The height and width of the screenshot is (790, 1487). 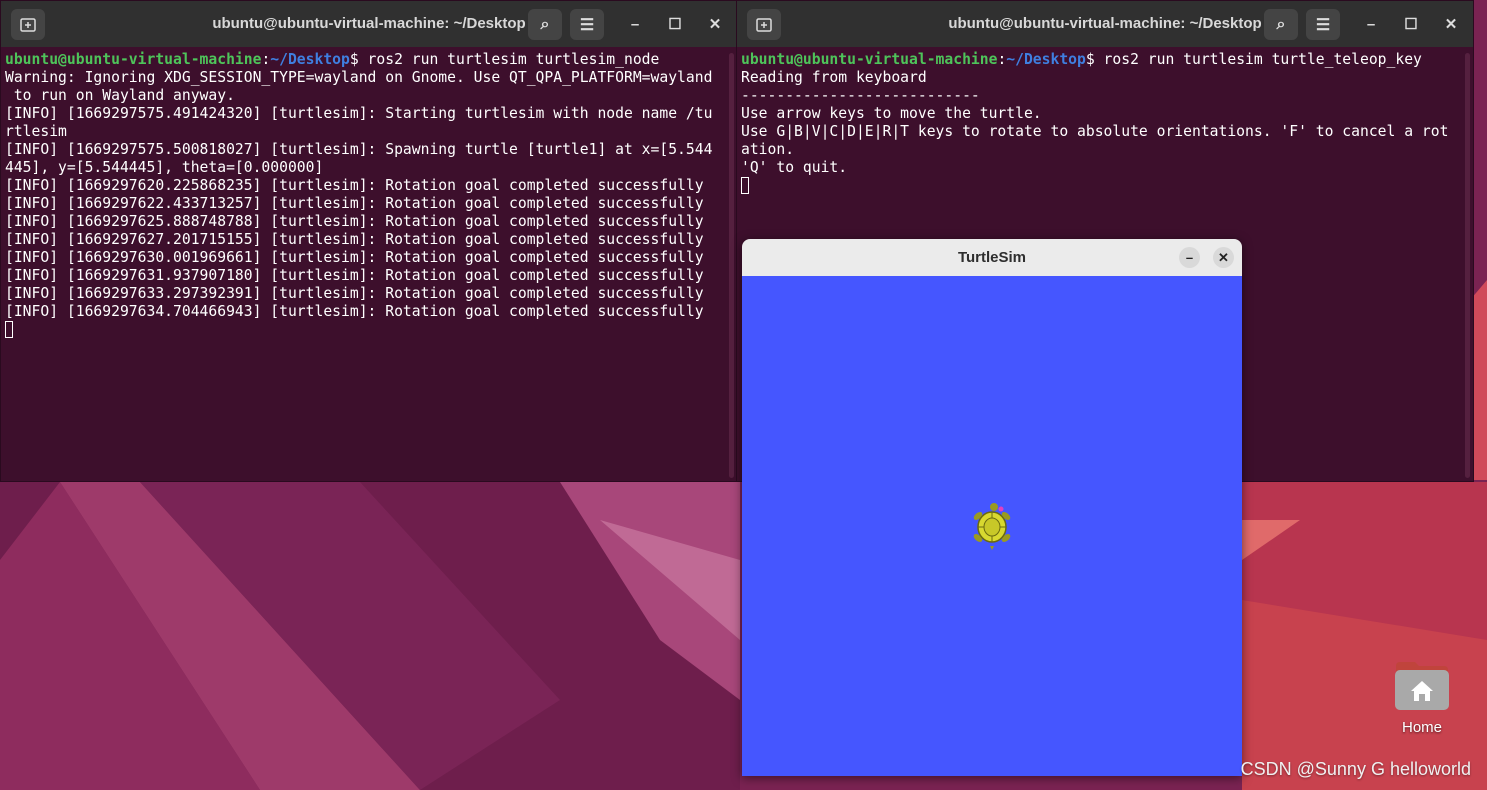 I want to click on home-folder-icon, so click(x=1422, y=686).